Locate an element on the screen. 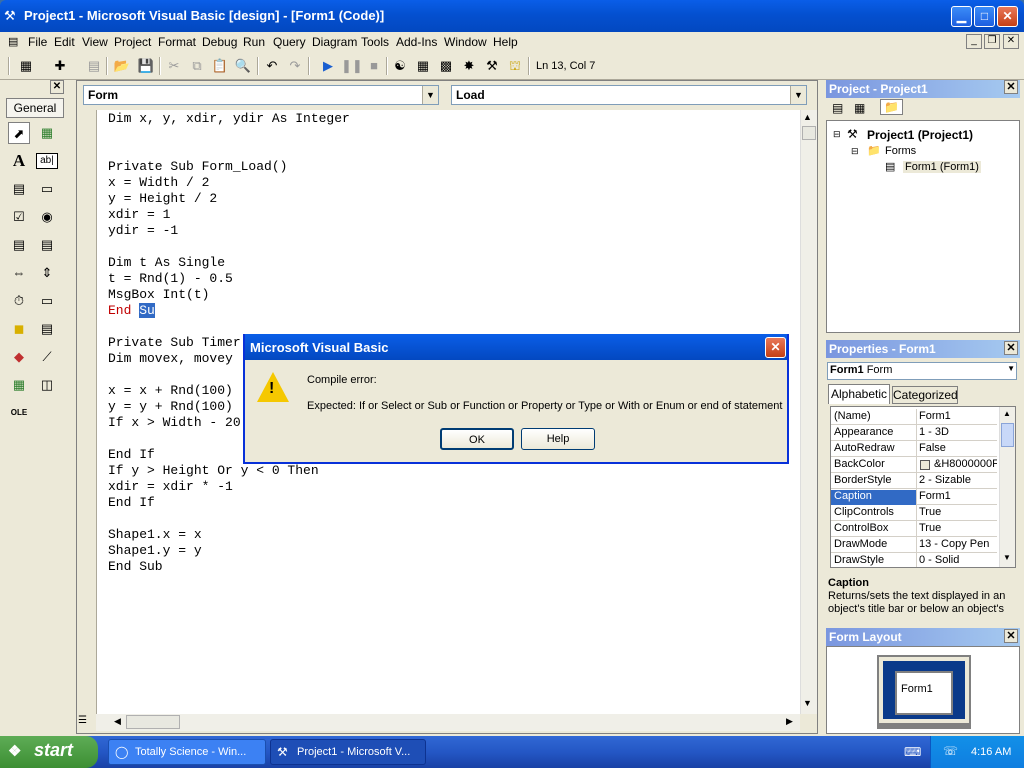 Image resolution: width=1024 pixels, height=768 pixels. scroll-right-icon: ▶ is located at coordinates (789, 721).